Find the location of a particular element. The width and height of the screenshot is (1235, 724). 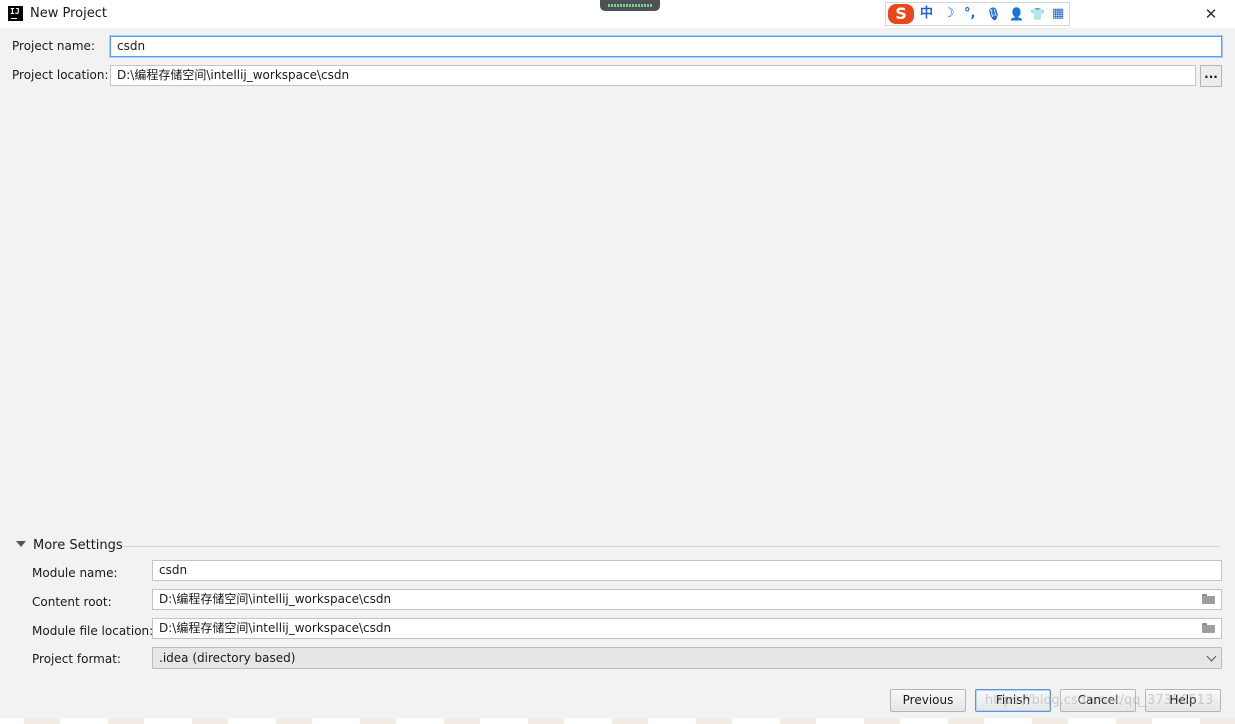

ime-toolbar: S 中 ☽ °, 🎙 👤 👕 ▦ is located at coordinates (977, 14).